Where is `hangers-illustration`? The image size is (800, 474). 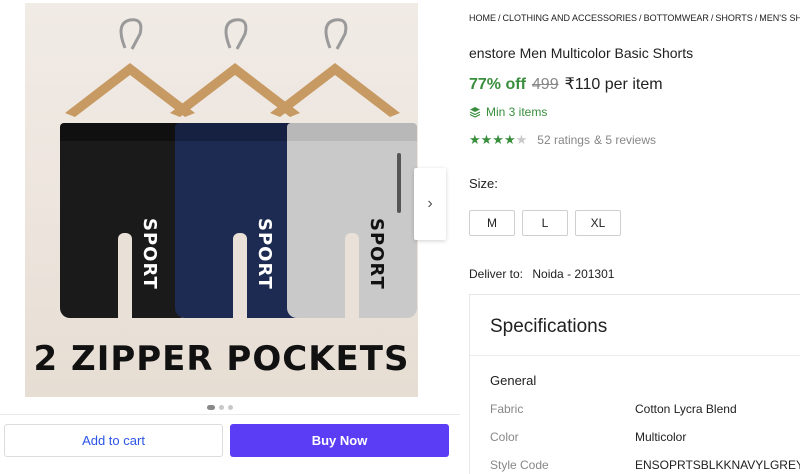 hangers-illustration is located at coordinates (232, 67).